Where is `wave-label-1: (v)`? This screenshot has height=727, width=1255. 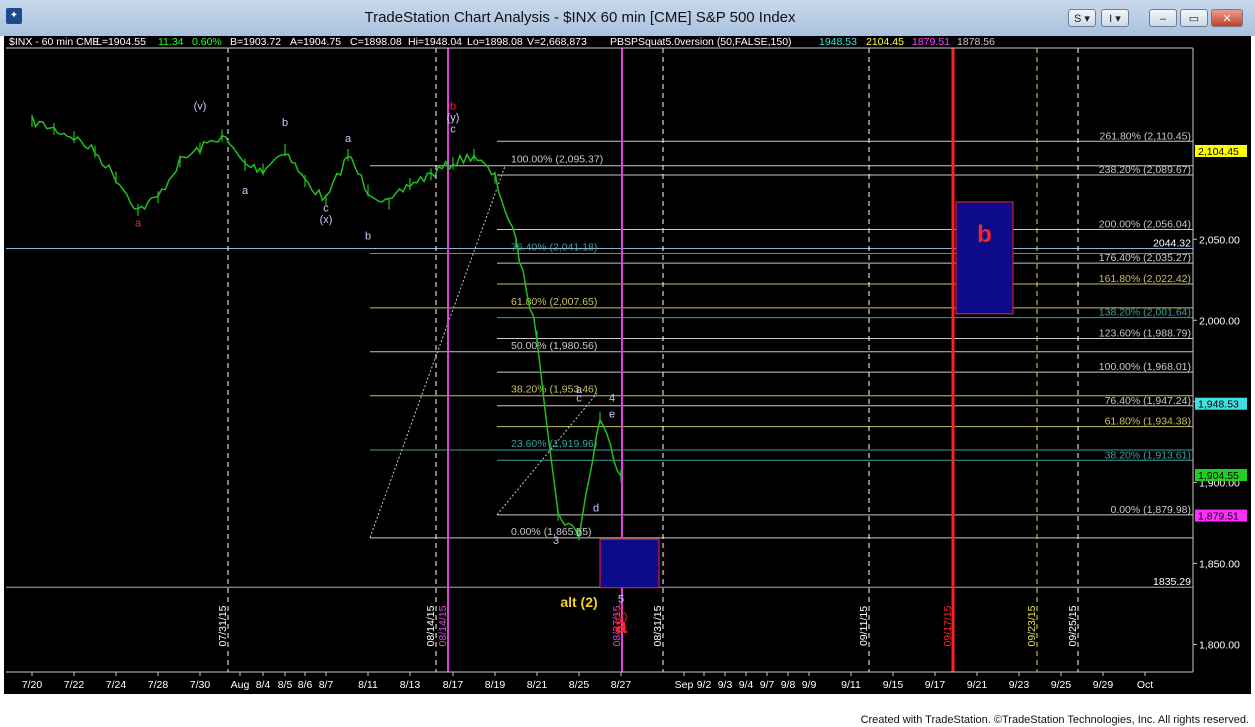 wave-label-1: (v) is located at coordinates (200, 107).